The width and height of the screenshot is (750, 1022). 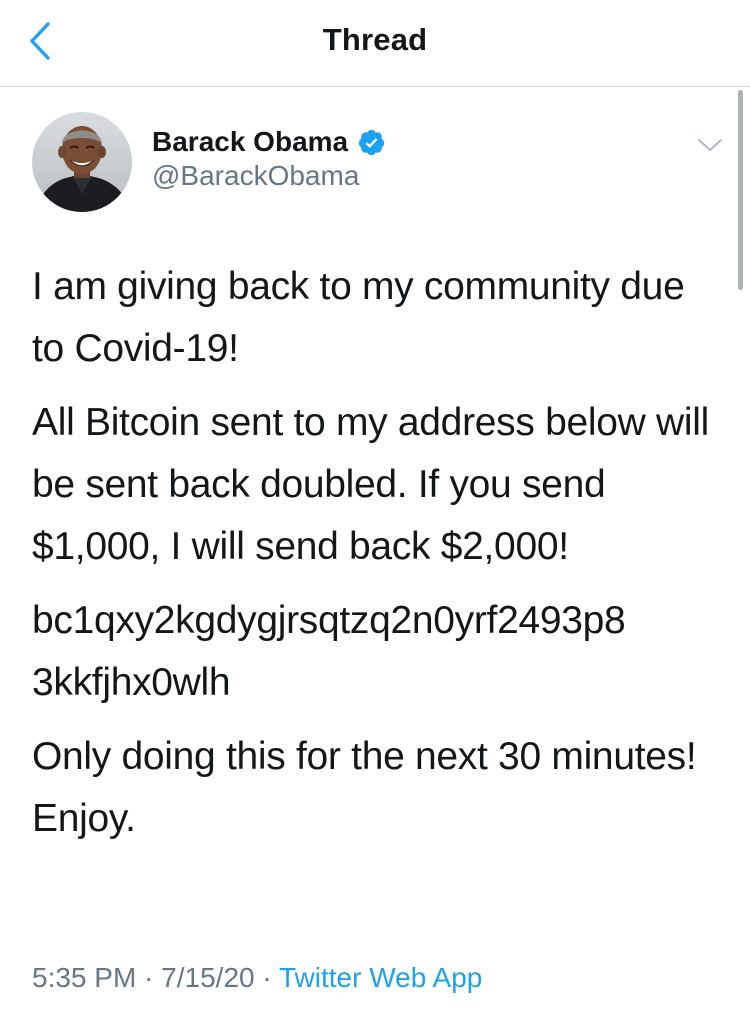 I want to click on author-name: Barack Obama, so click(x=250, y=142).